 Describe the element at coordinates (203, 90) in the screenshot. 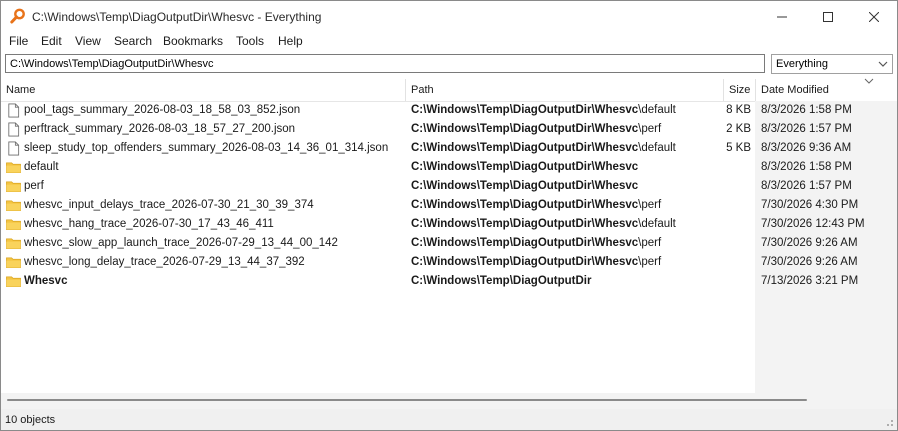

I see `column-name: Name` at that location.